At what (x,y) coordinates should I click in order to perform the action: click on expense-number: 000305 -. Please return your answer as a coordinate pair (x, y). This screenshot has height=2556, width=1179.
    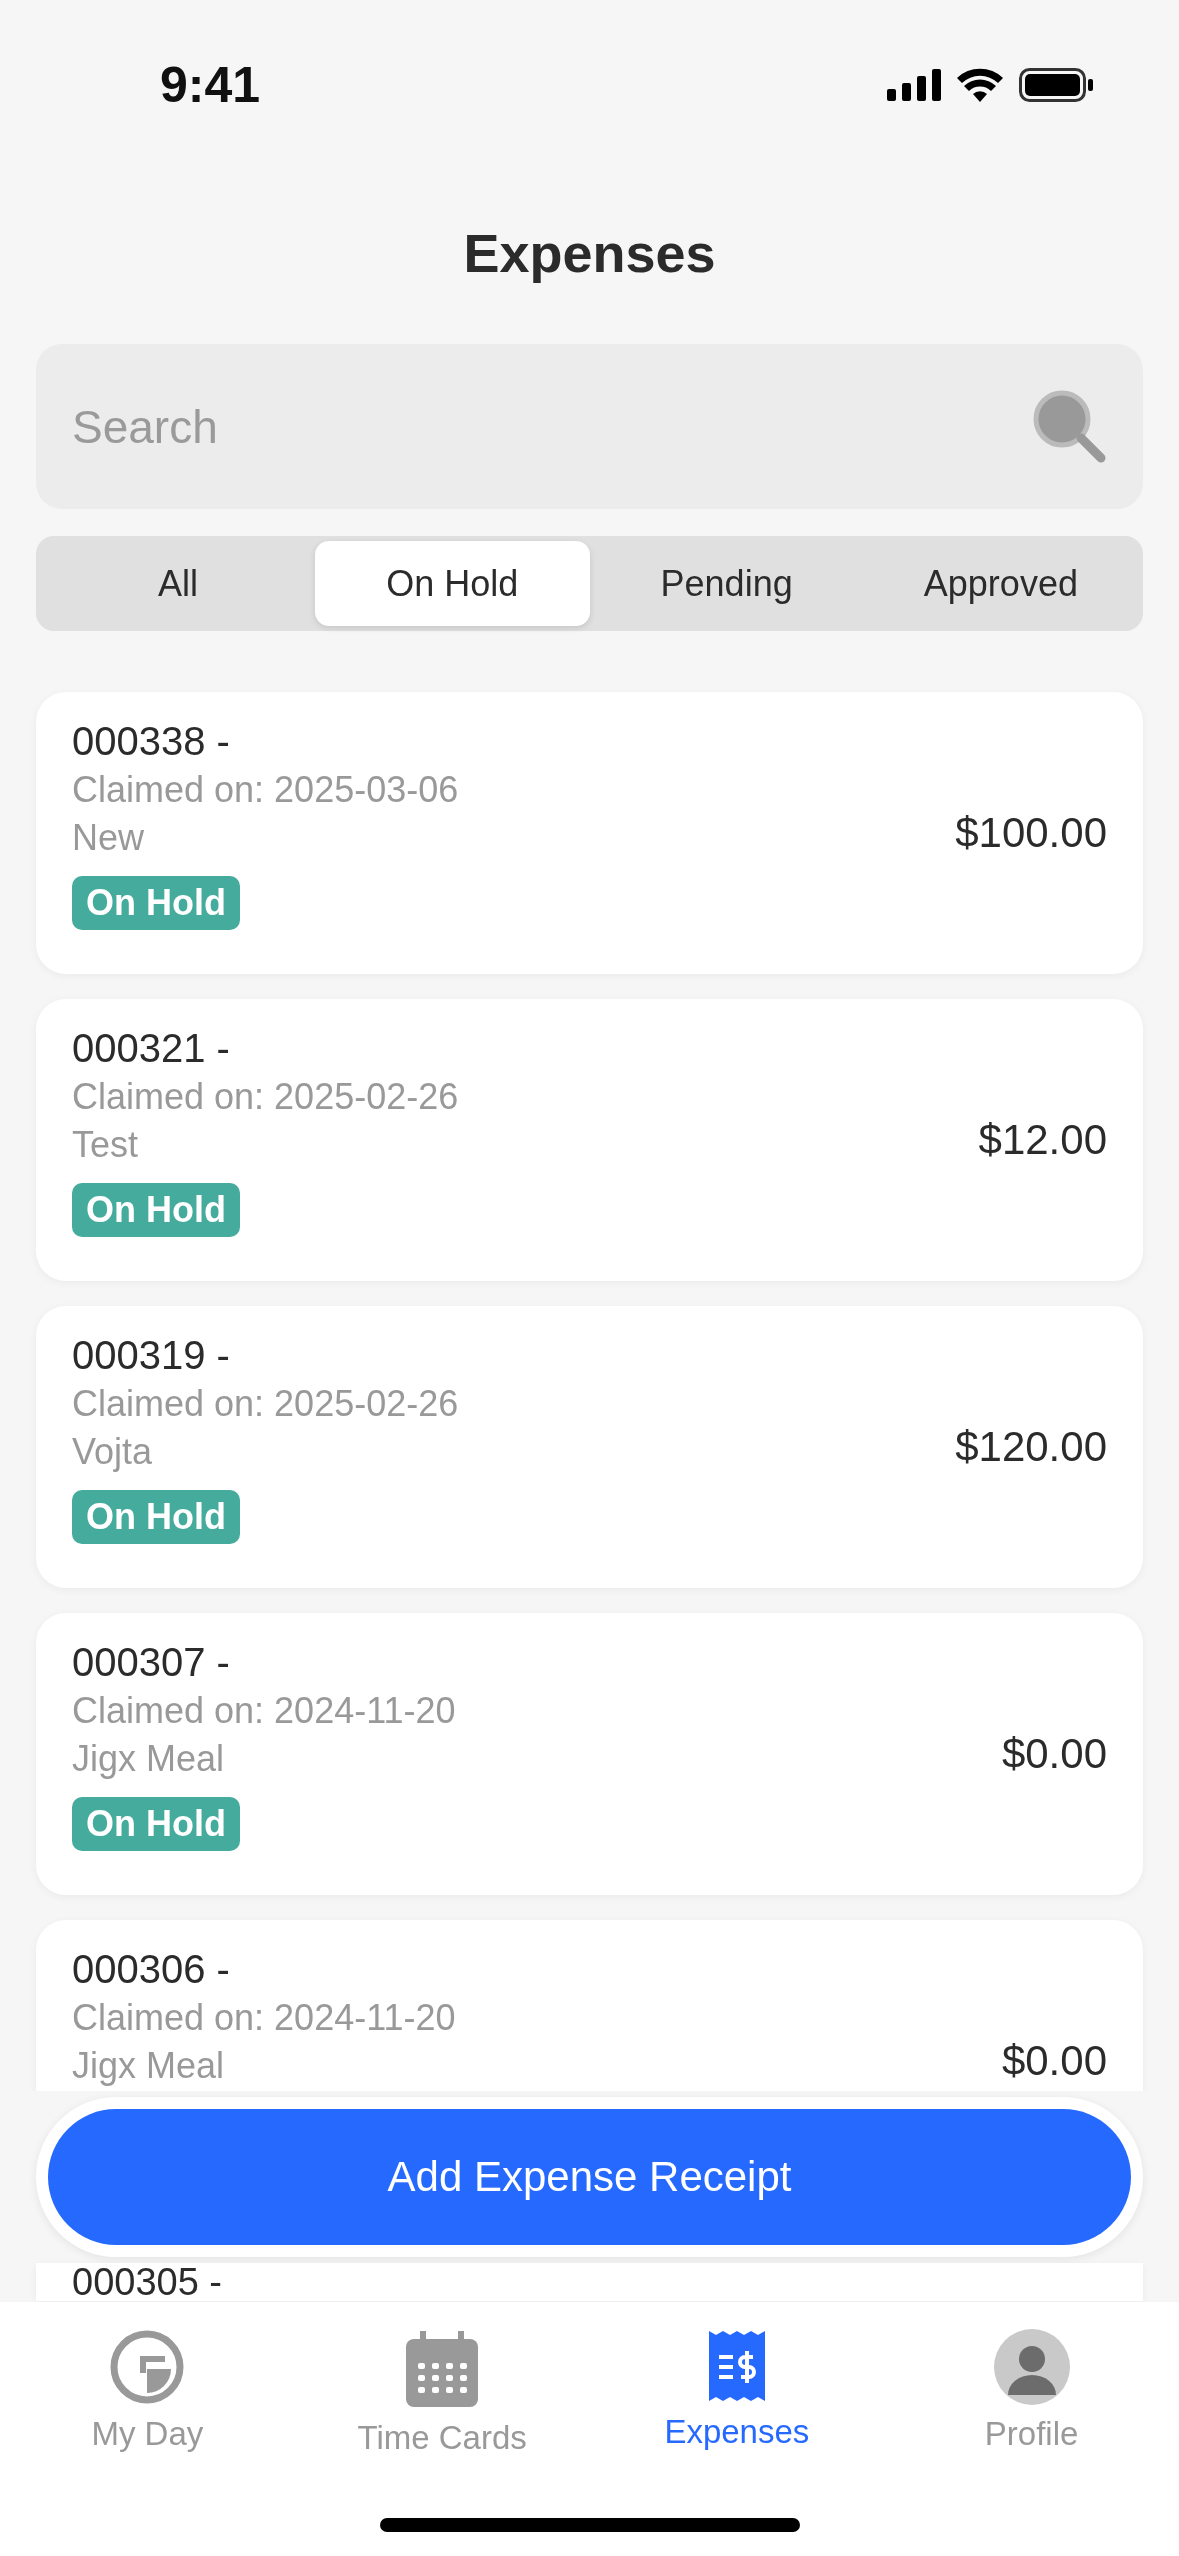
    Looking at the image, I should click on (147, 2282).